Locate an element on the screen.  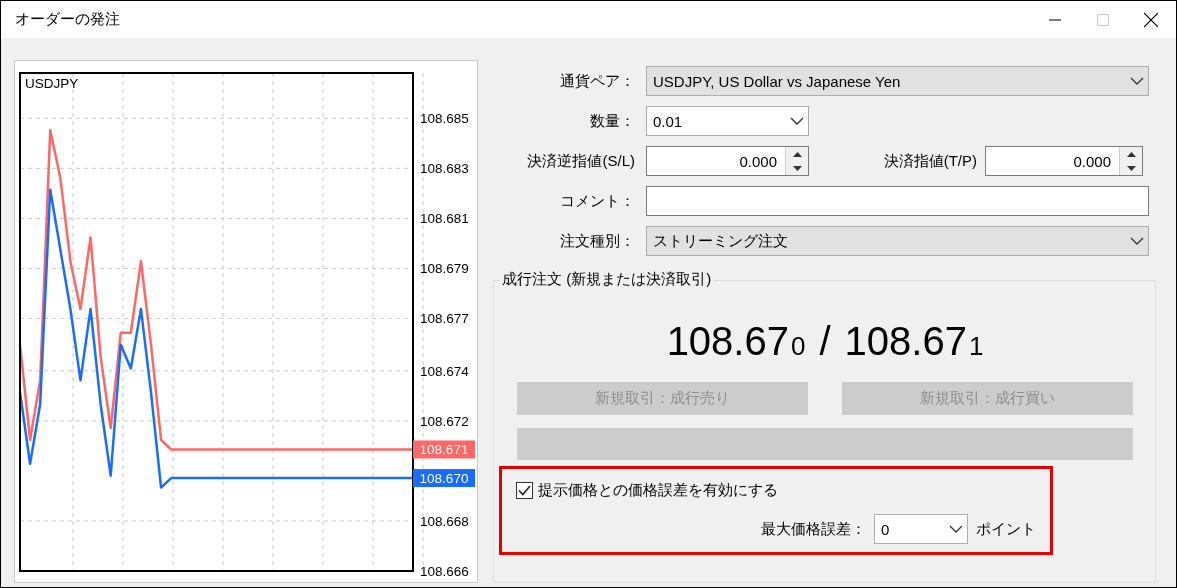
price-tag: 108.671 is located at coordinates (444, 449).